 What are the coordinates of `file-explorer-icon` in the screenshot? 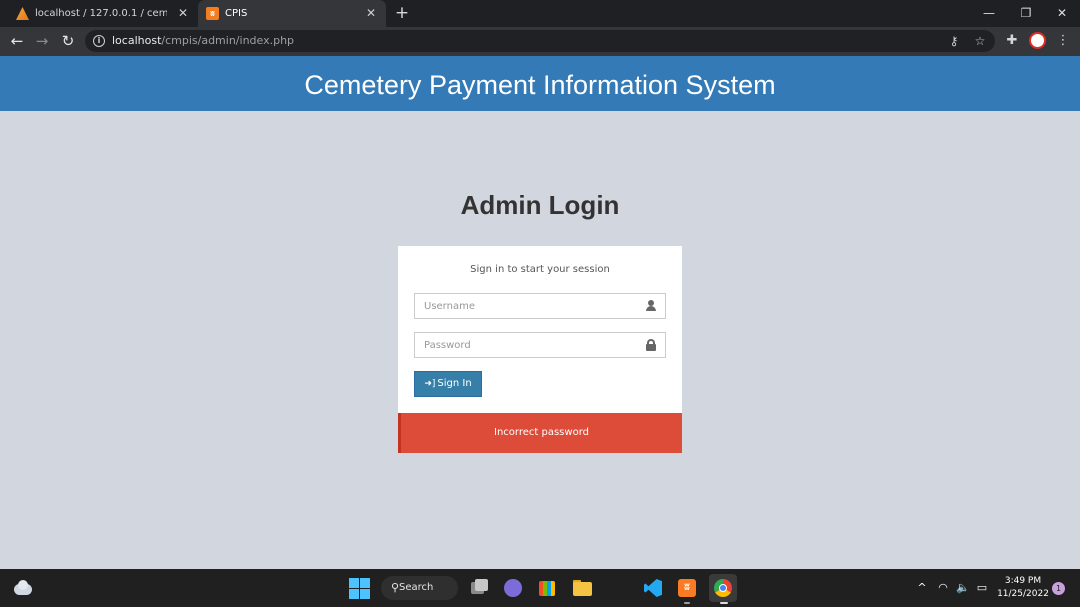 It's located at (582, 588).